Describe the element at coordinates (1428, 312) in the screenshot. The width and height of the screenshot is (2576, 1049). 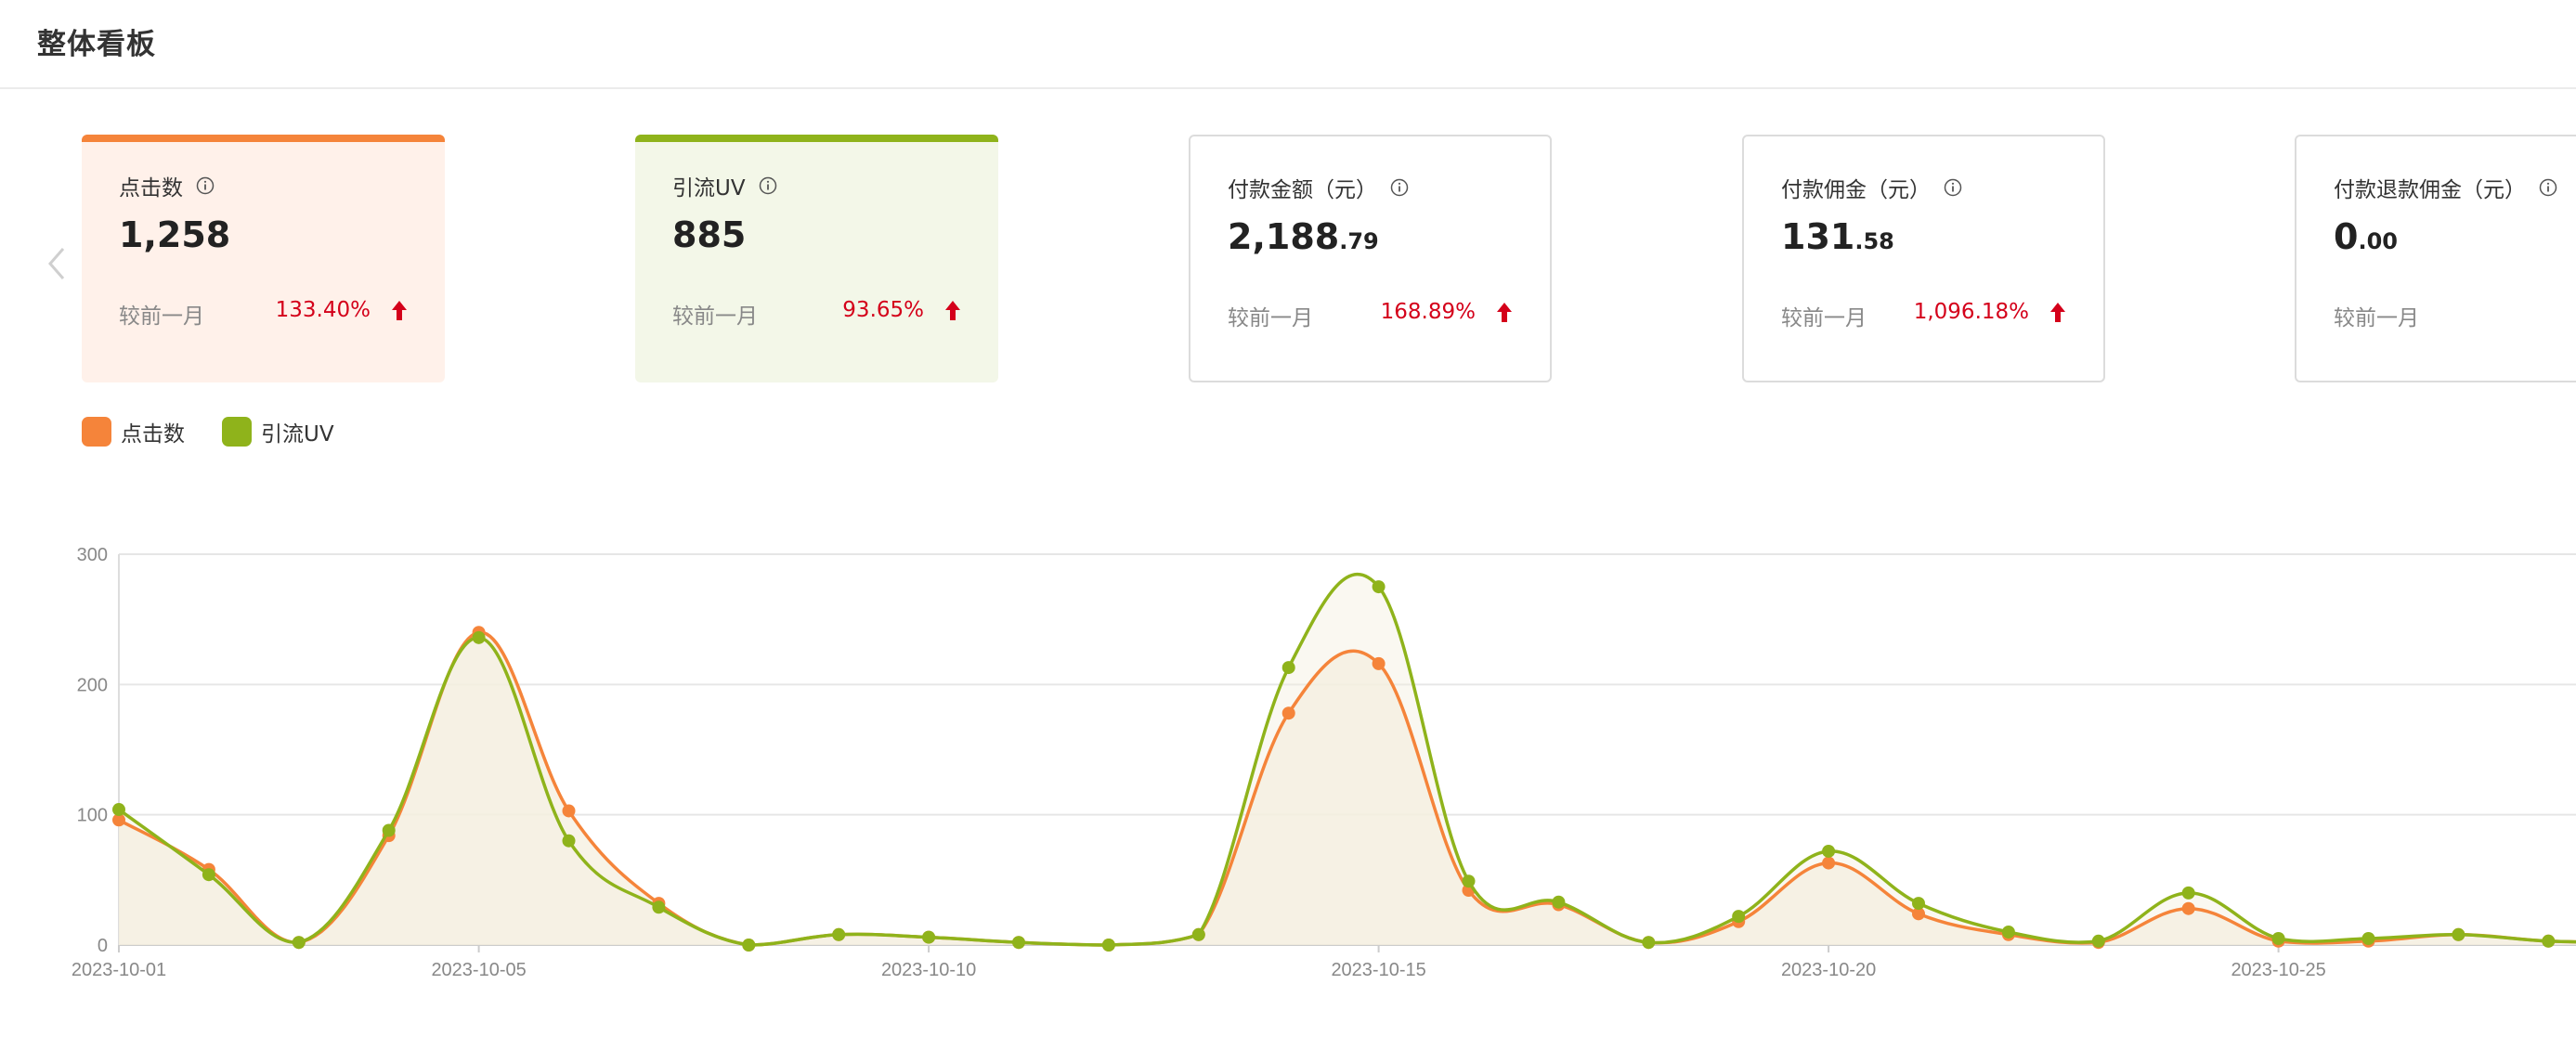
I see `card-compare-value: 168.89%` at that location.